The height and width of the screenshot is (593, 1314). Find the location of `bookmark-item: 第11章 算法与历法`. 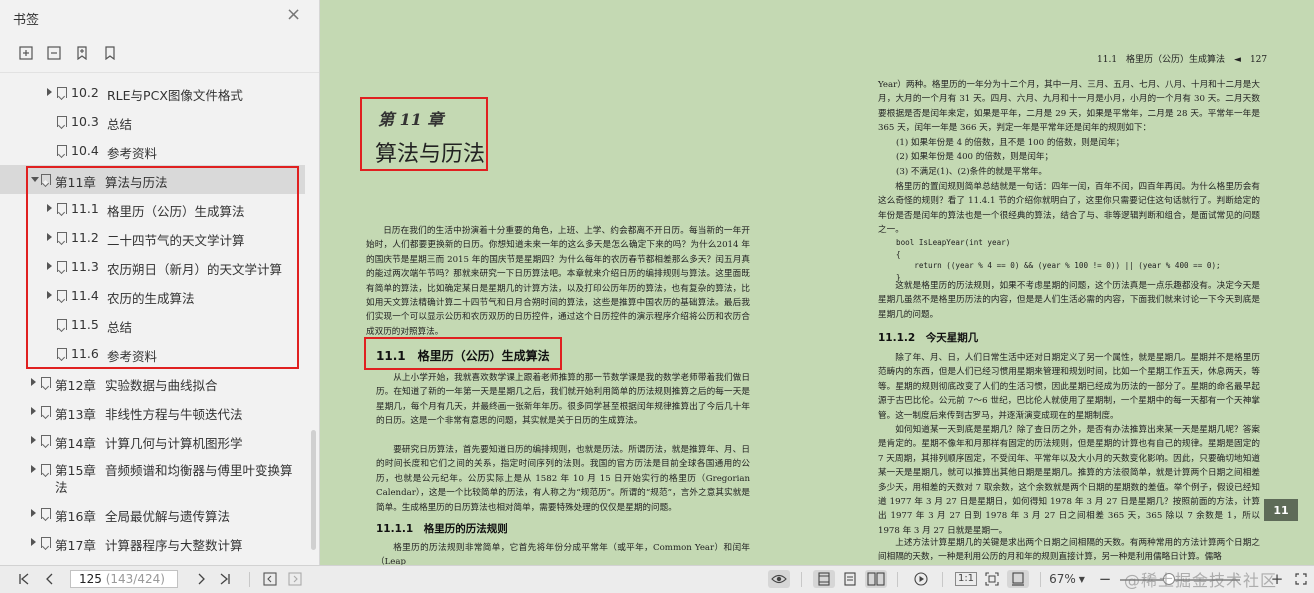

bookmark-item: 第11章 算法与历法 is located at coordinates (152, 179).